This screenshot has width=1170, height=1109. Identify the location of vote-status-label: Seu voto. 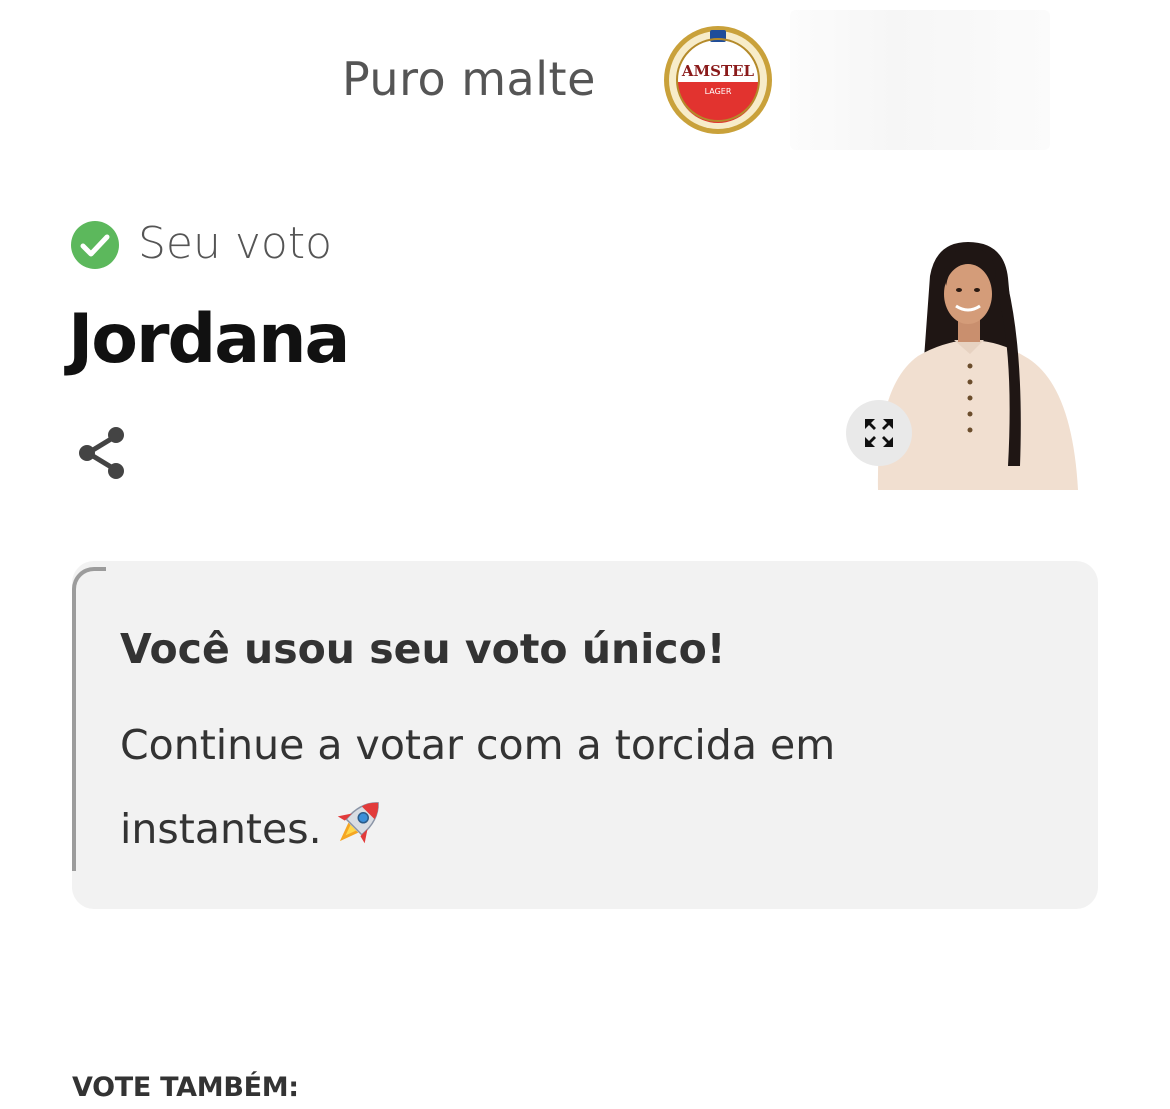
(235, 243).